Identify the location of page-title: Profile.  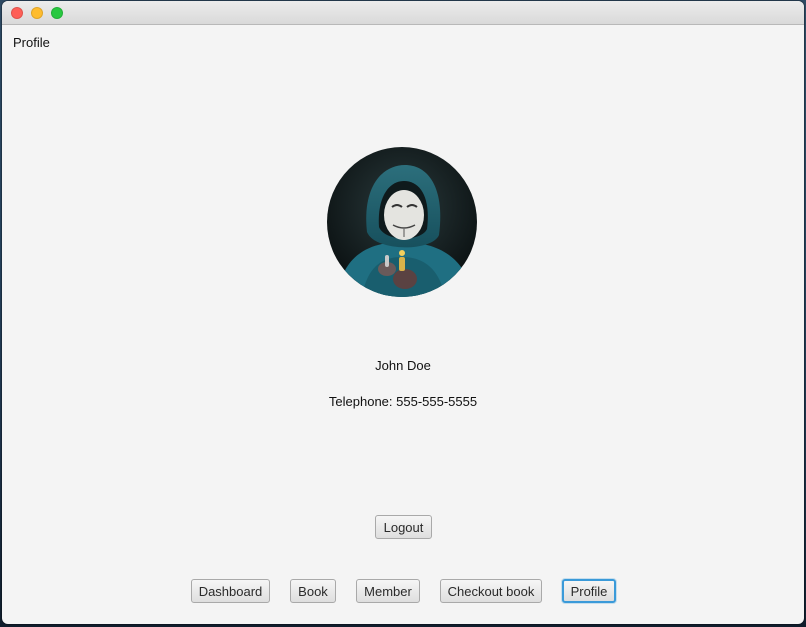
(31, 42).